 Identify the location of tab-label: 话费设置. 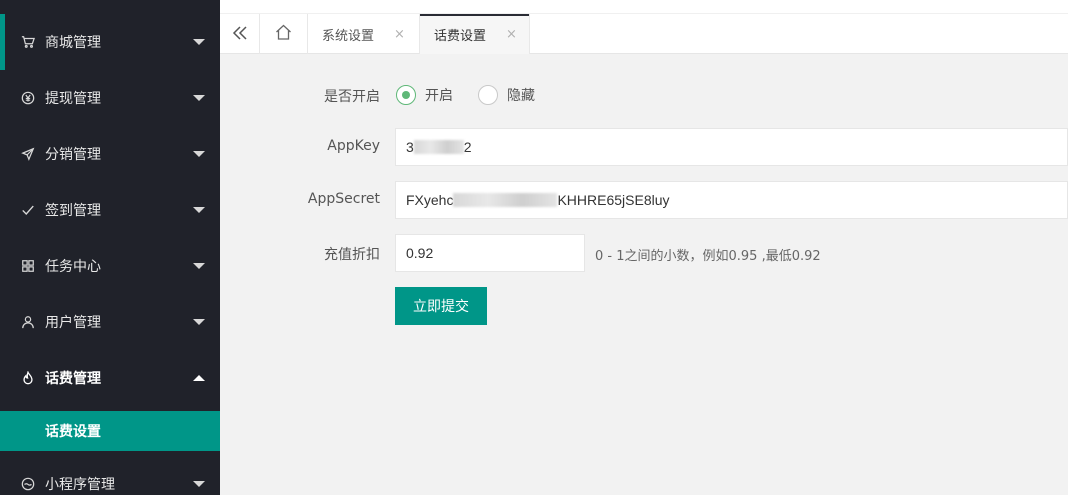
(460, 36).